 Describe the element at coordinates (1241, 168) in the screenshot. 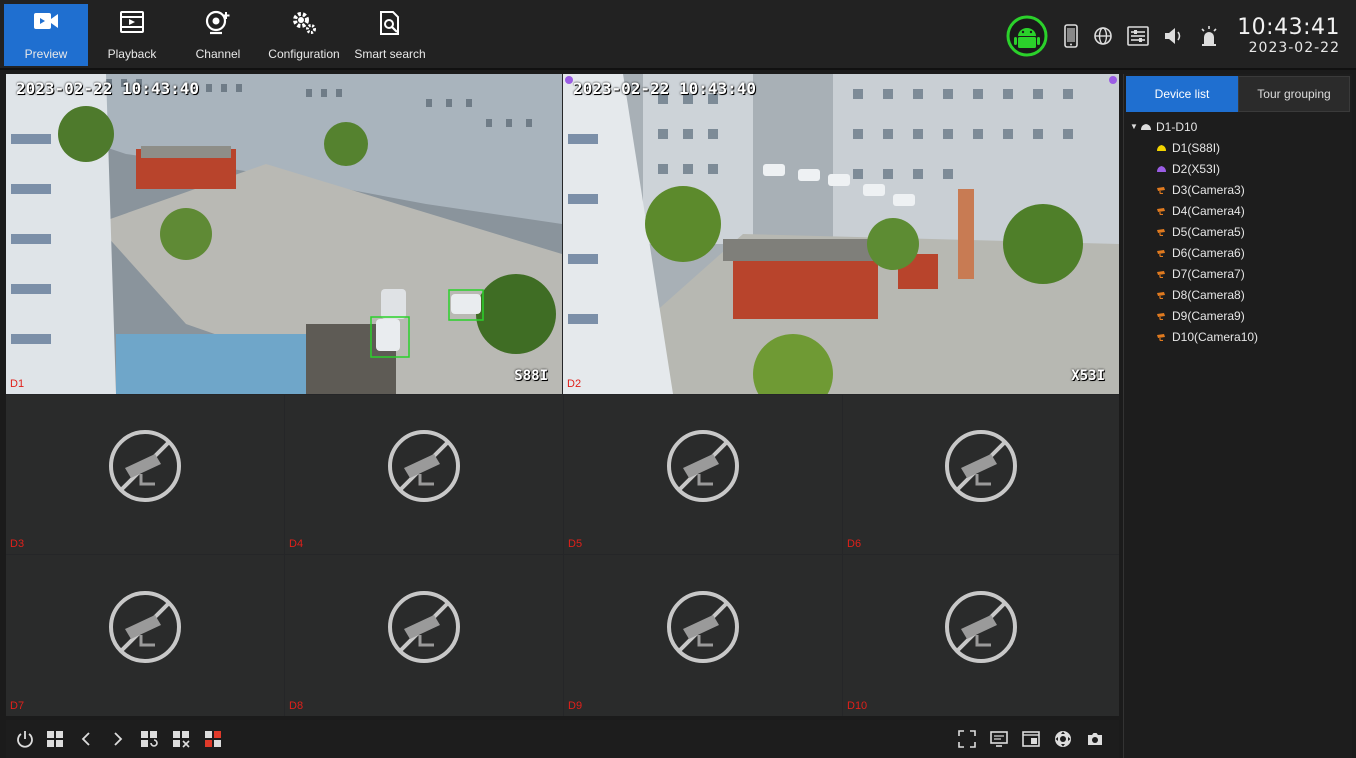

I see `tree-device-item: D2(X53I)` at that location.